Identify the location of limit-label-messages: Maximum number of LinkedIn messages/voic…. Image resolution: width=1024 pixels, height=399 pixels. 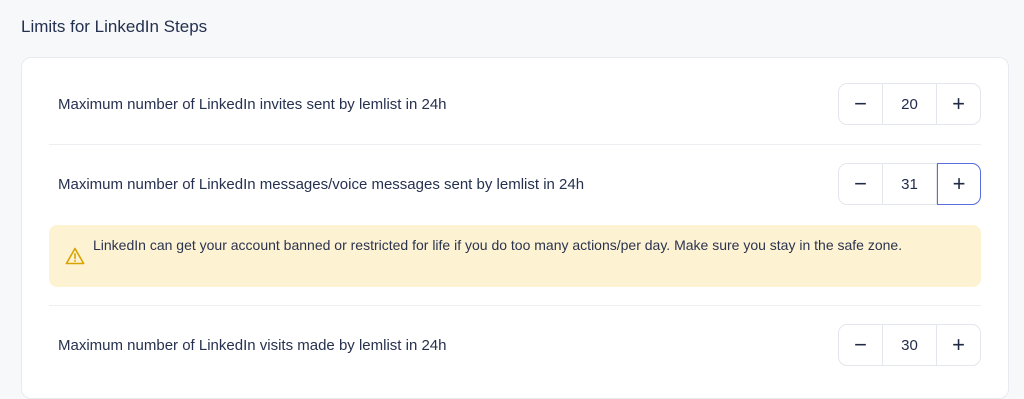
(321, 184).